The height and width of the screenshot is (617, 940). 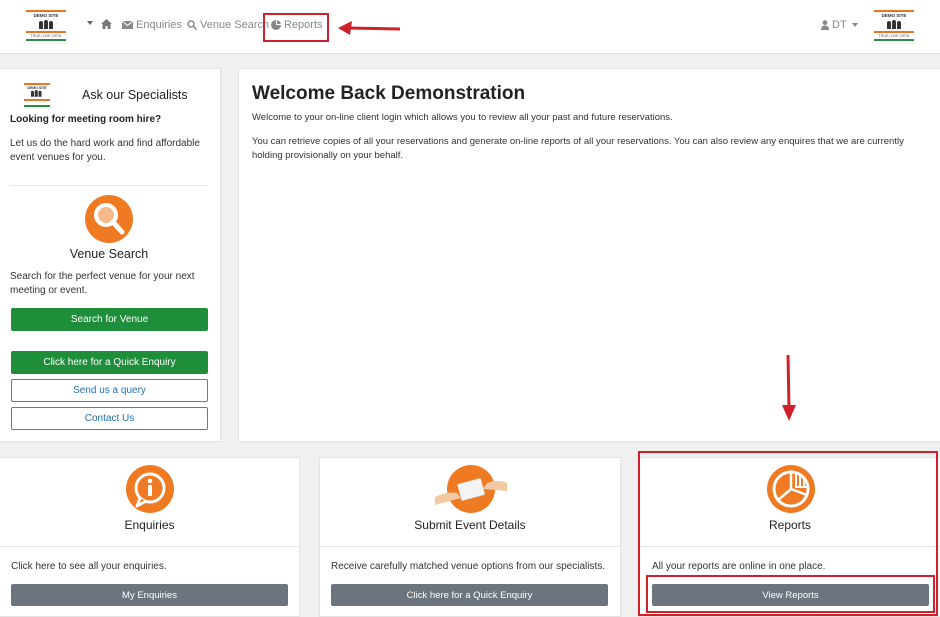 I want to click on annotation-arrow-down, so click(x=789, y=387).